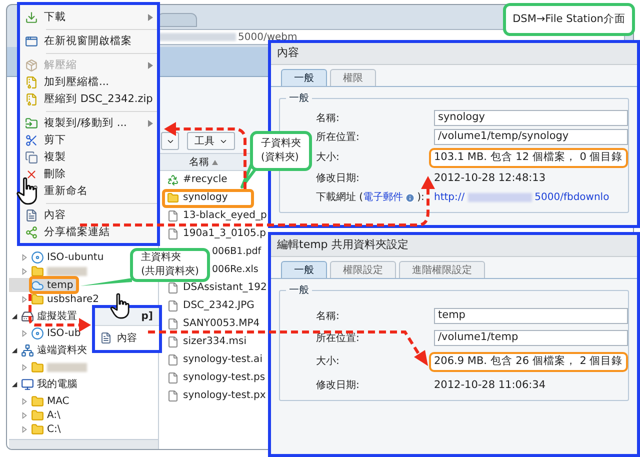 This screenshot has width=640, height=457. What do you see at coordinates (281, 151) in the screenshot?
I see `callout: 子資料夾 (資料夾)` at bounding box center [281, 151].